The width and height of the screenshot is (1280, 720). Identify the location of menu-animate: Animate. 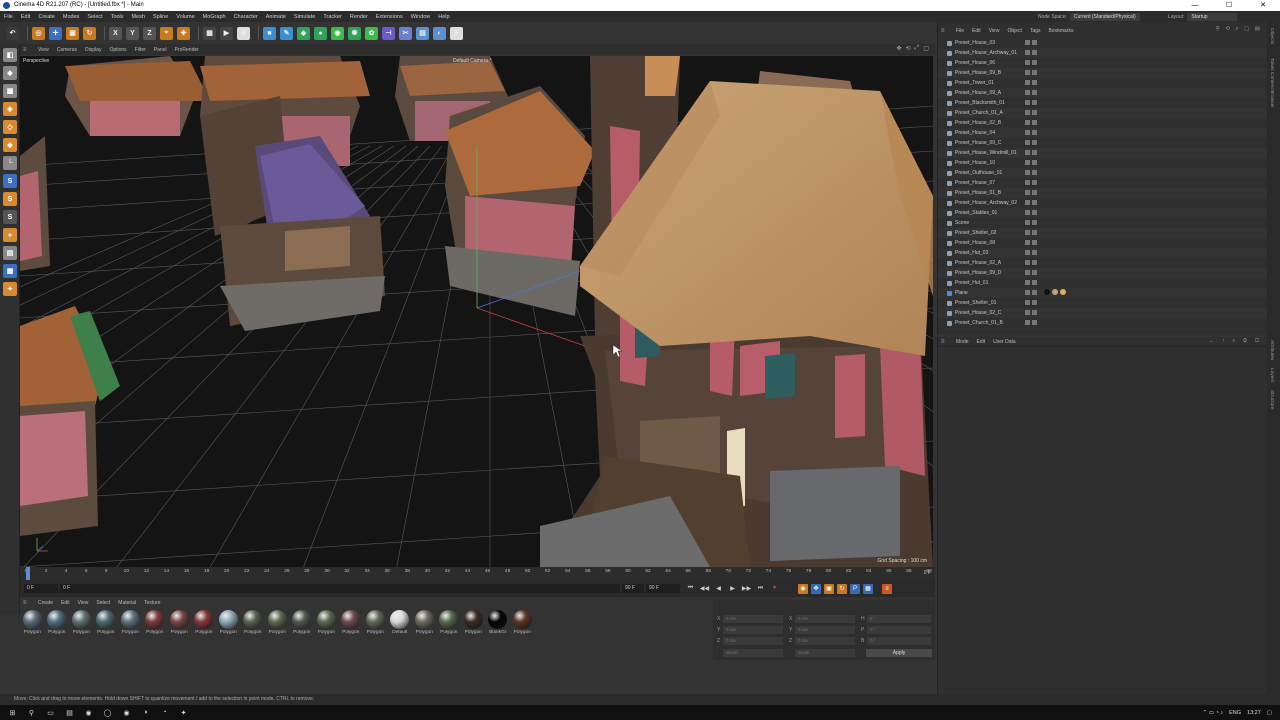
(276, 17).